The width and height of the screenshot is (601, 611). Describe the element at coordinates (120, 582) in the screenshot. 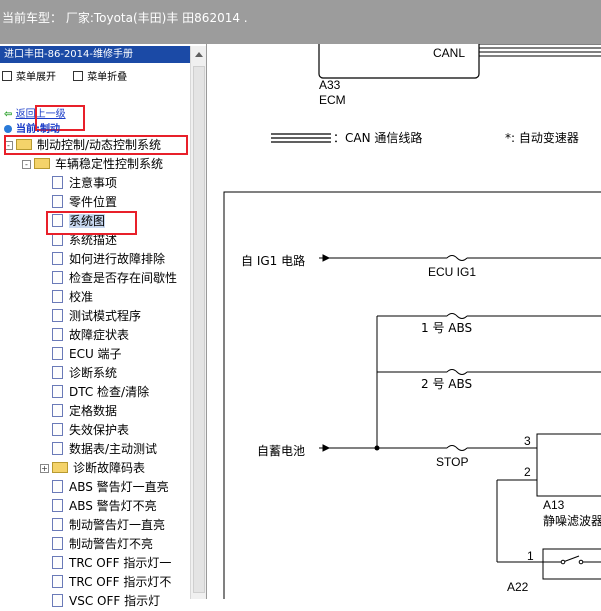

I see `tree-item-label: TRC OFF 指示灯不` at that location.